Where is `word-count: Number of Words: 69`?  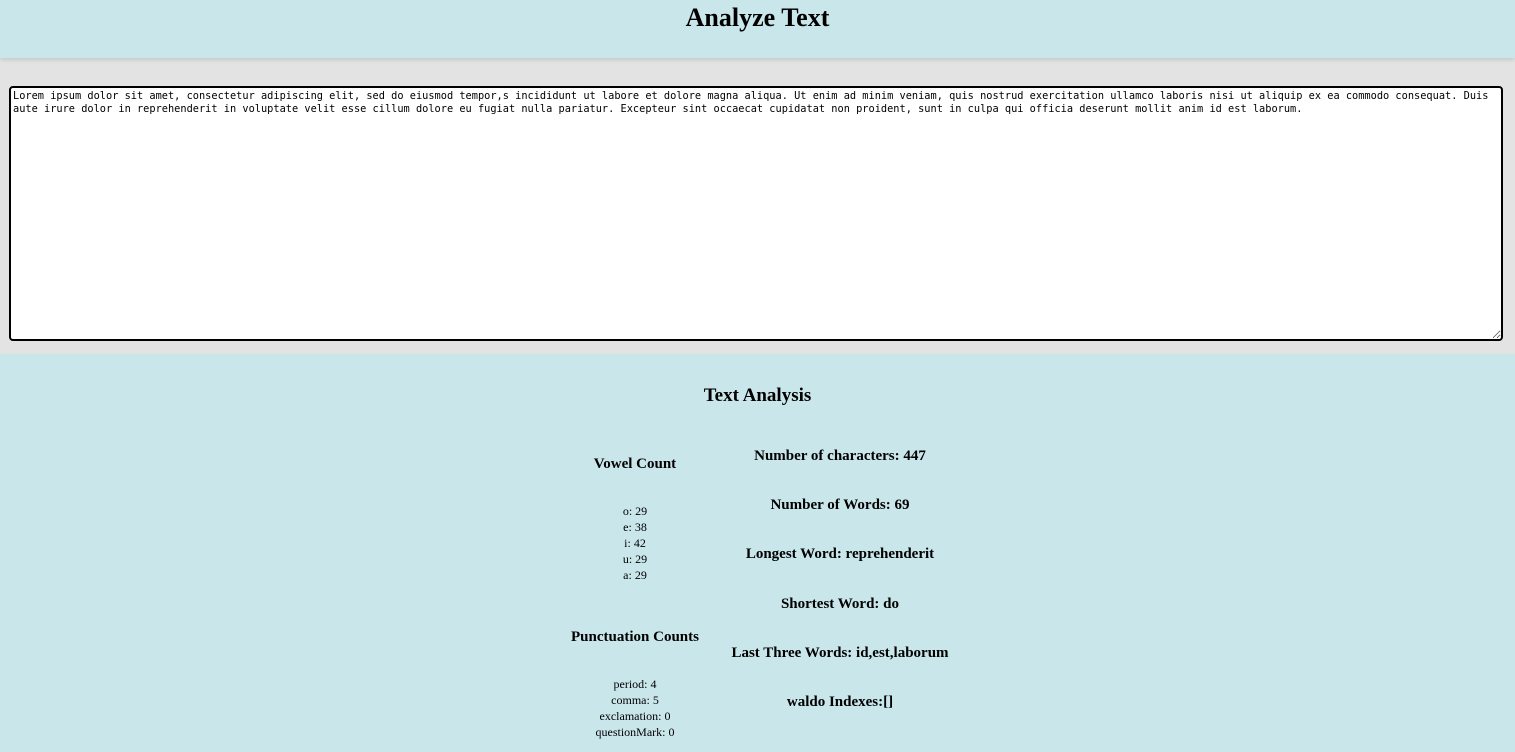
word-count: Number of Words: 69 is located at coordinates (840, 505).